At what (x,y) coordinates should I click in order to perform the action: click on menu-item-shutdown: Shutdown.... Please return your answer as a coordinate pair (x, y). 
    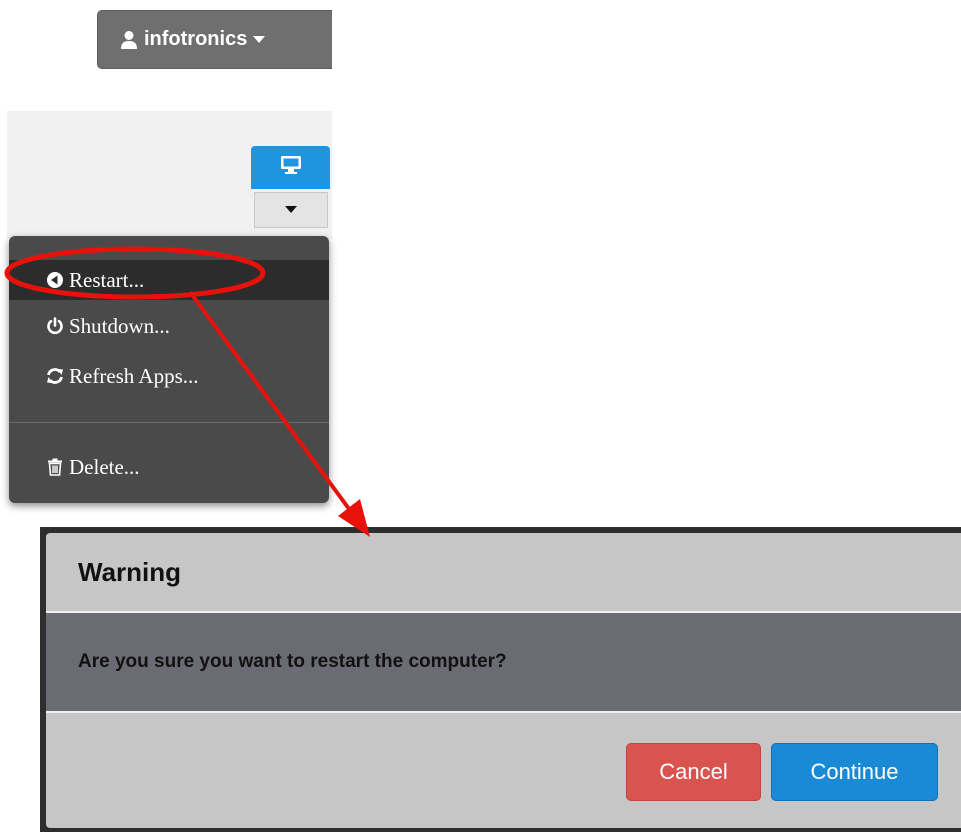
    Looking at the image, I should click on (169, 326).